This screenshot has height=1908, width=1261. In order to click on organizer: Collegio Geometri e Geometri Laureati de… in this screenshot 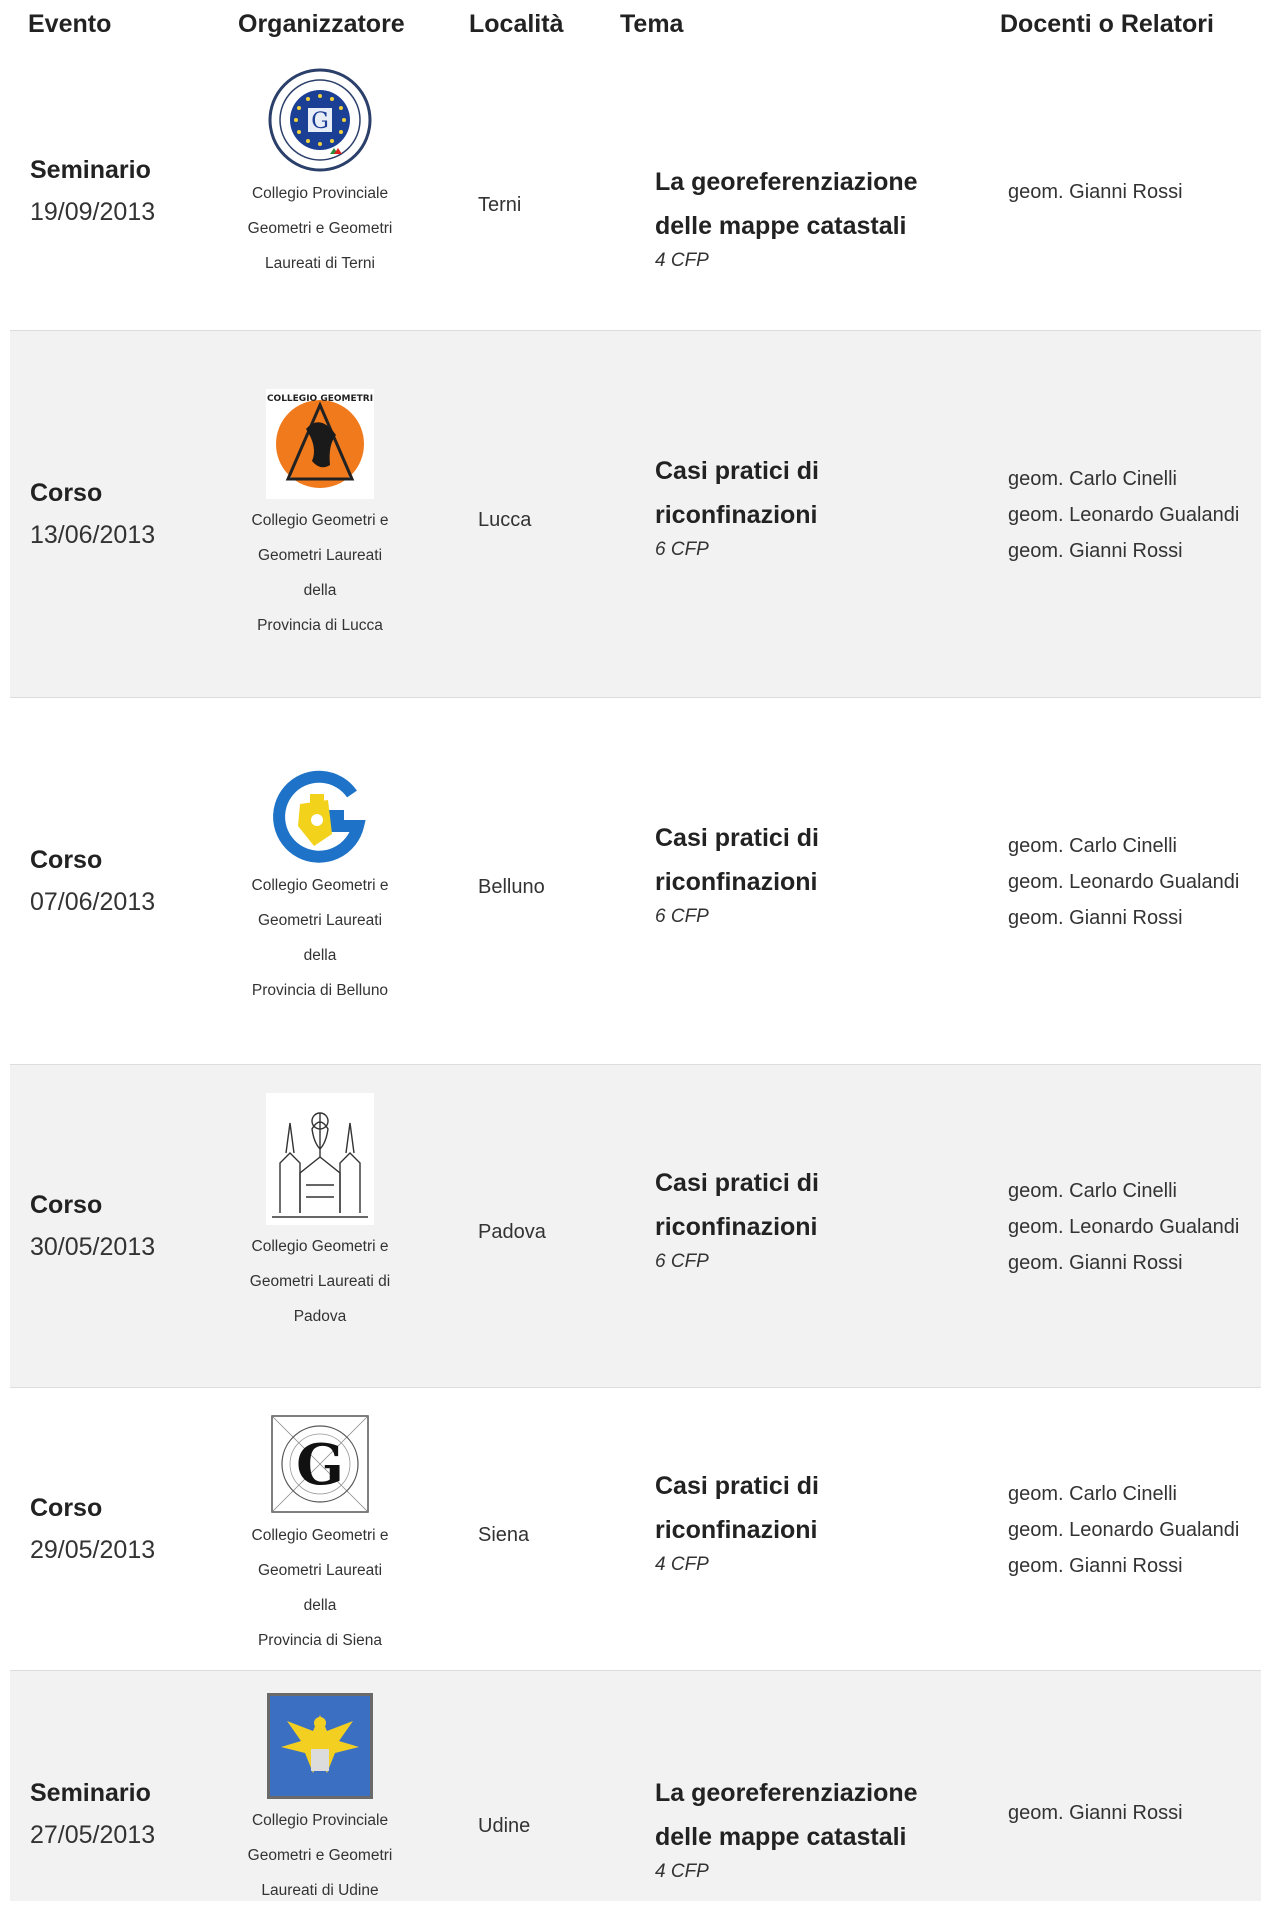, I will do `click(320, 886)`.